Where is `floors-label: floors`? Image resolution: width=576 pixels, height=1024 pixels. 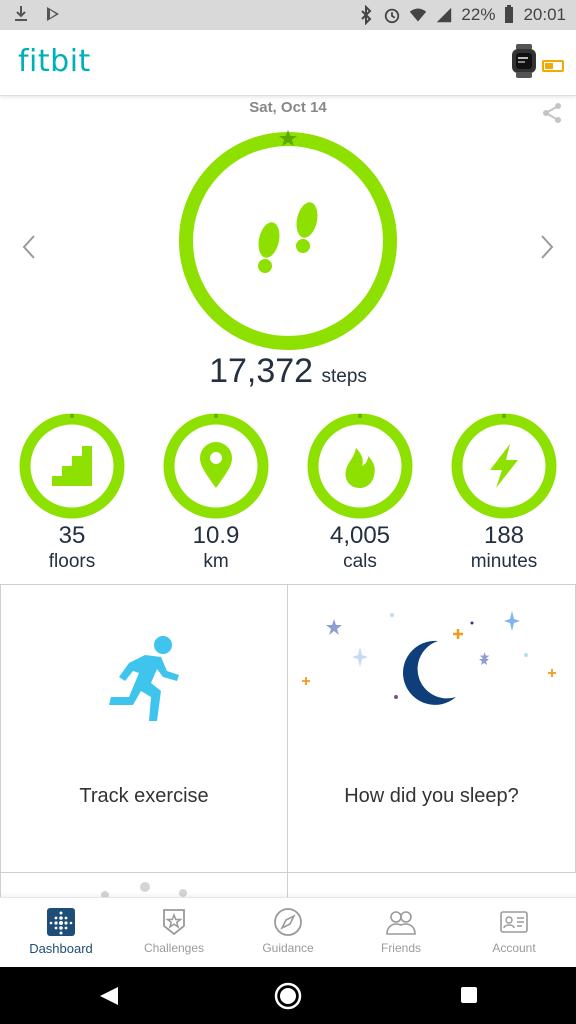 floors-label: floors is located at coordinates (72, 561).